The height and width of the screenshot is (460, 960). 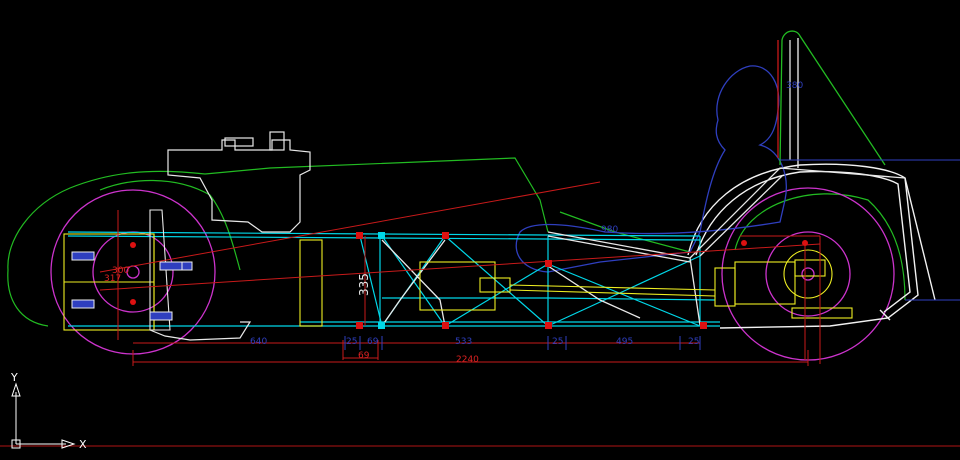 What do you see at coordinates (831, 99) in the screenshot?
I see `roll-bar` at bounding box center [831, 99].